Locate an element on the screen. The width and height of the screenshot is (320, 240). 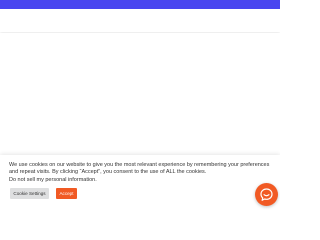
chat-bubble-icon is located at coordinates (266, 194).